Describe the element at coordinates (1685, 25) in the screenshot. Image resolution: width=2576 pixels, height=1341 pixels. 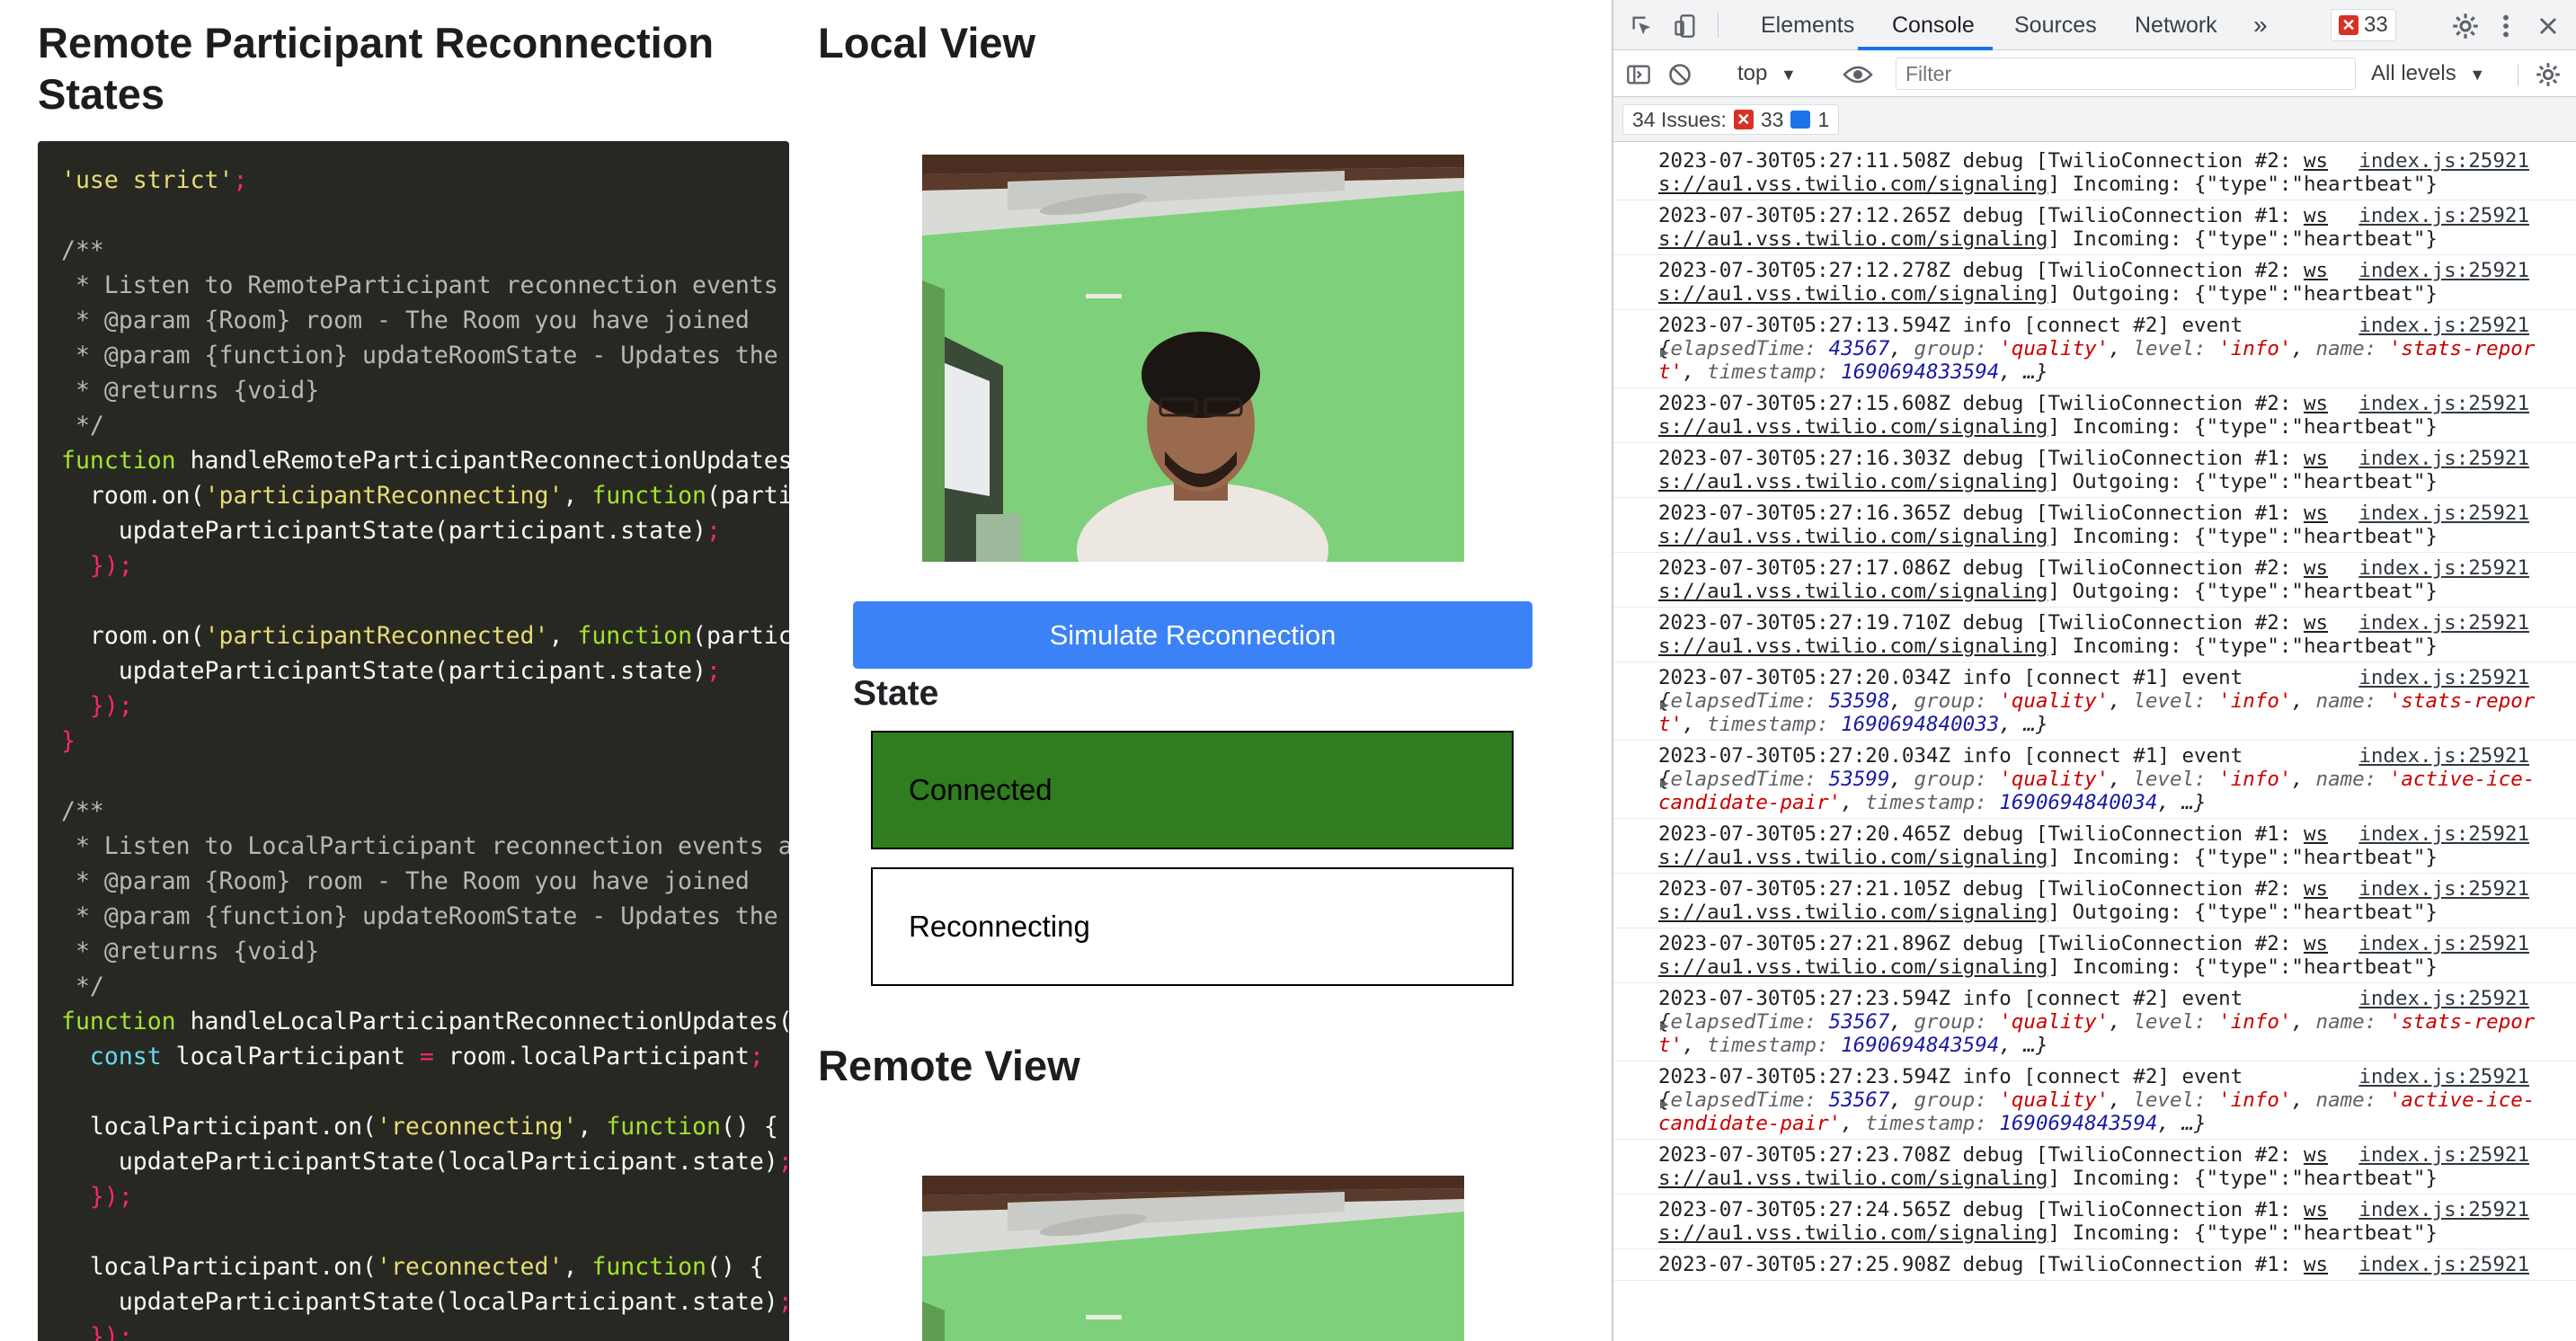
I see `device-toggle-icon` at that location.